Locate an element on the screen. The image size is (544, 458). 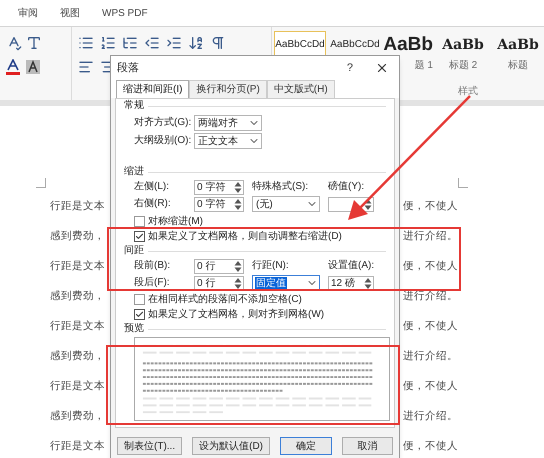
field-label: 大纲级别(O): is located at coordinates (163, 141).